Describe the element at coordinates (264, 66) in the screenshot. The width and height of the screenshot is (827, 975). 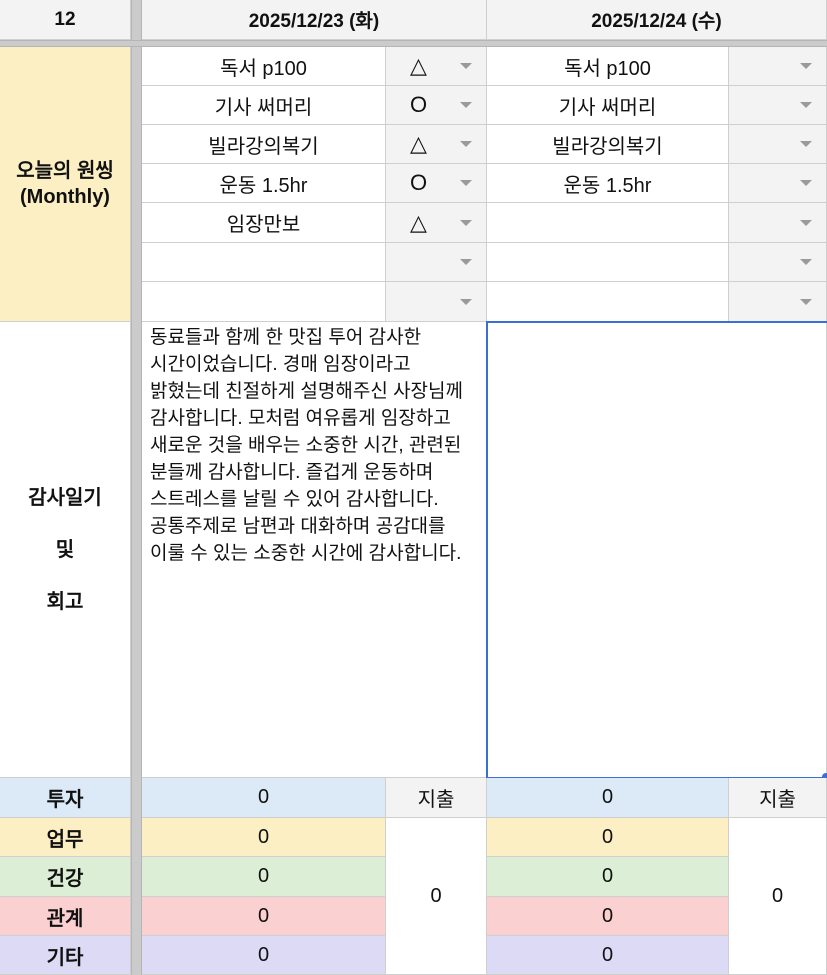
I see `day1-task-cell: 독서 p100` at that location.